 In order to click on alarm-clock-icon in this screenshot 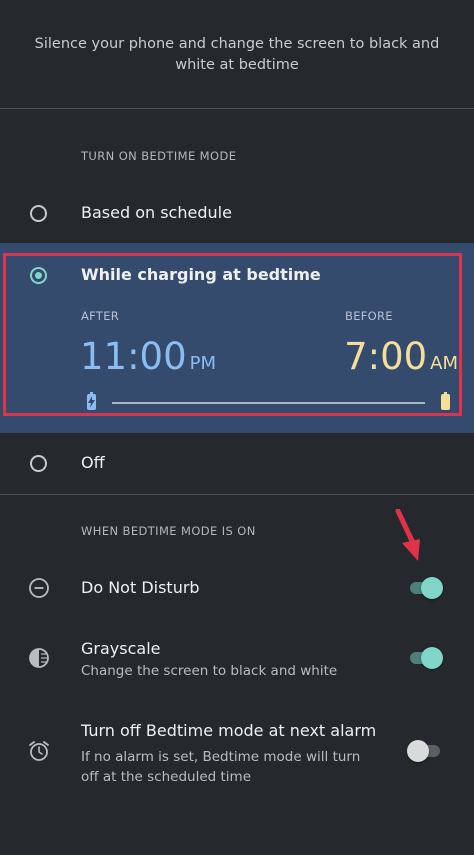, I will do `click(39, 751)`.